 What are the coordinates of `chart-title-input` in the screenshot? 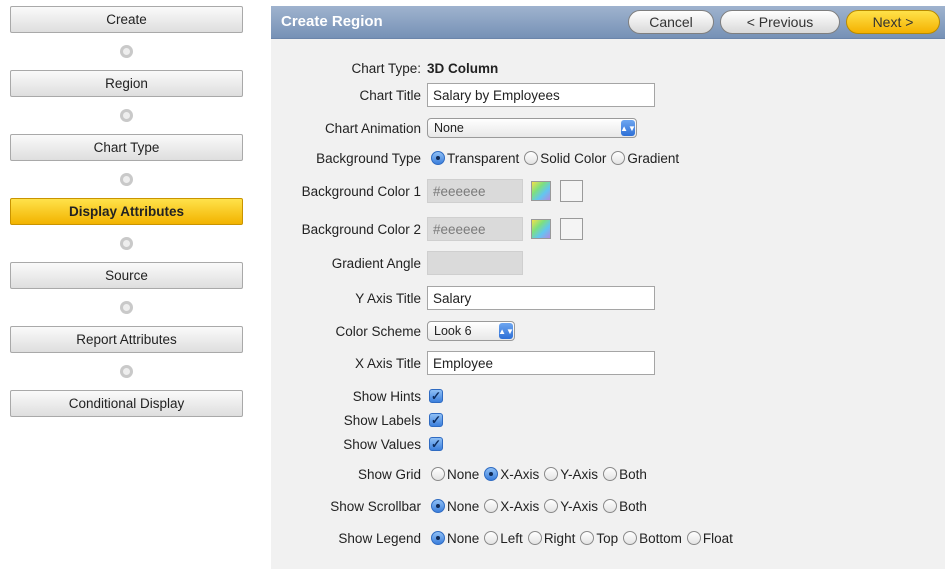 It's located at (541, 95).